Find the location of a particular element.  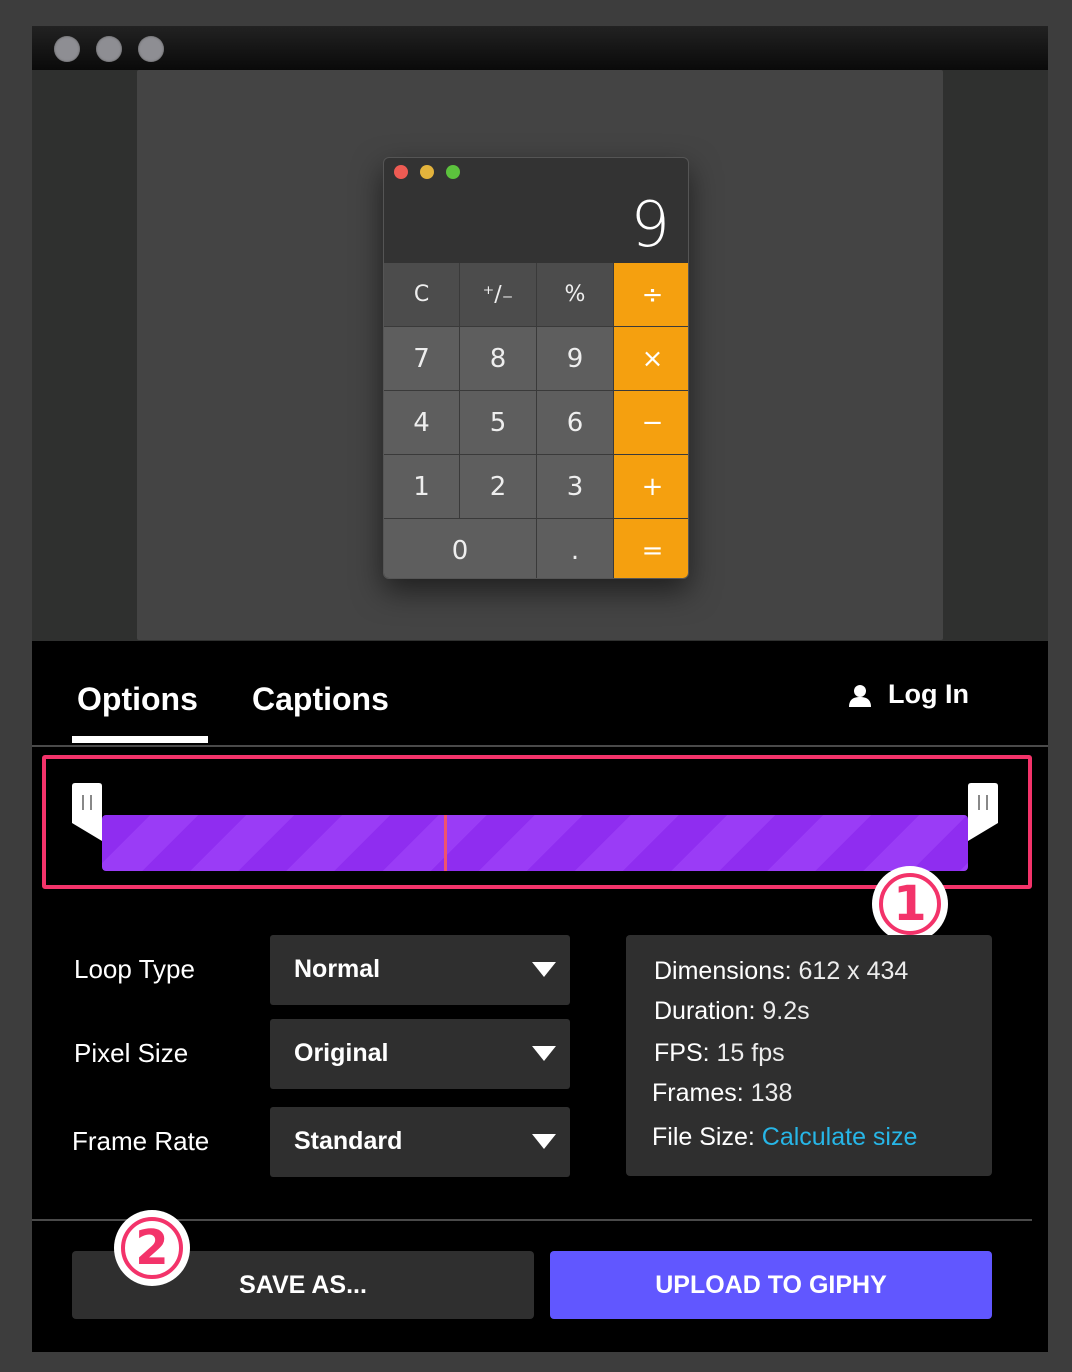

calc-key: 3 is located at coordinates (575, 486).